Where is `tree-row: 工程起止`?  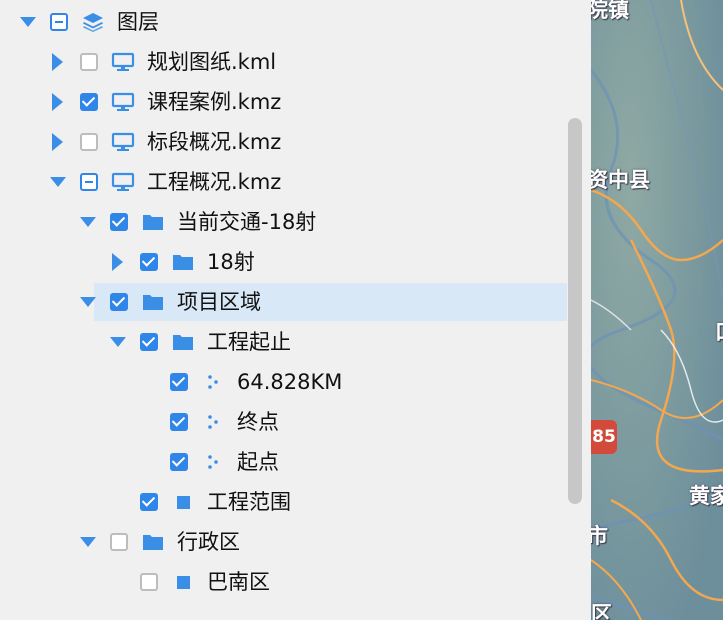 tree-row: 工程起止 is located at coordinates (283, 342).